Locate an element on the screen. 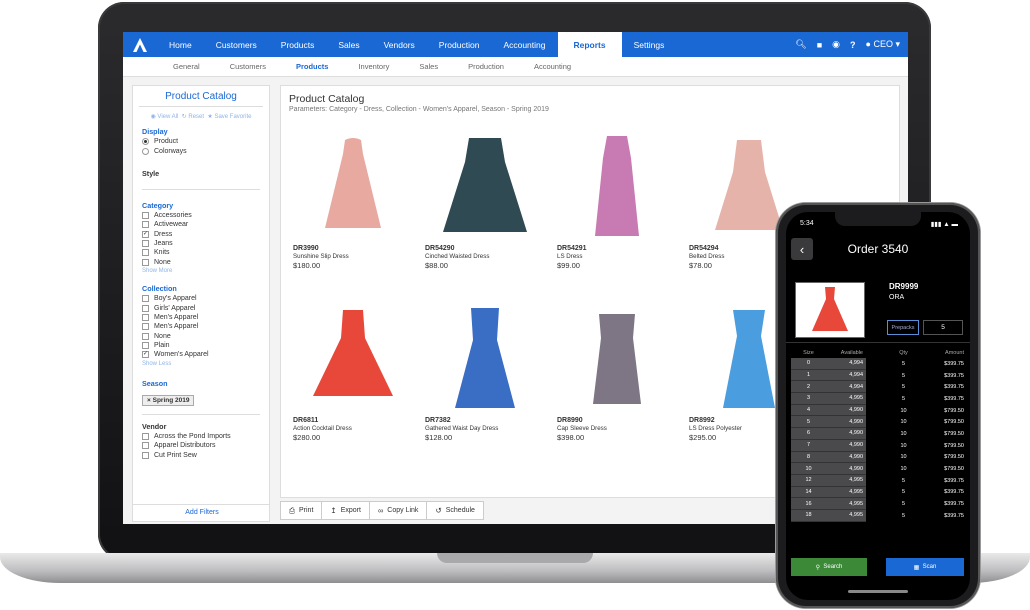 This screenshot has width=1030, height=610. table-row: 5 4,990 is located at coordinates (828, 422).